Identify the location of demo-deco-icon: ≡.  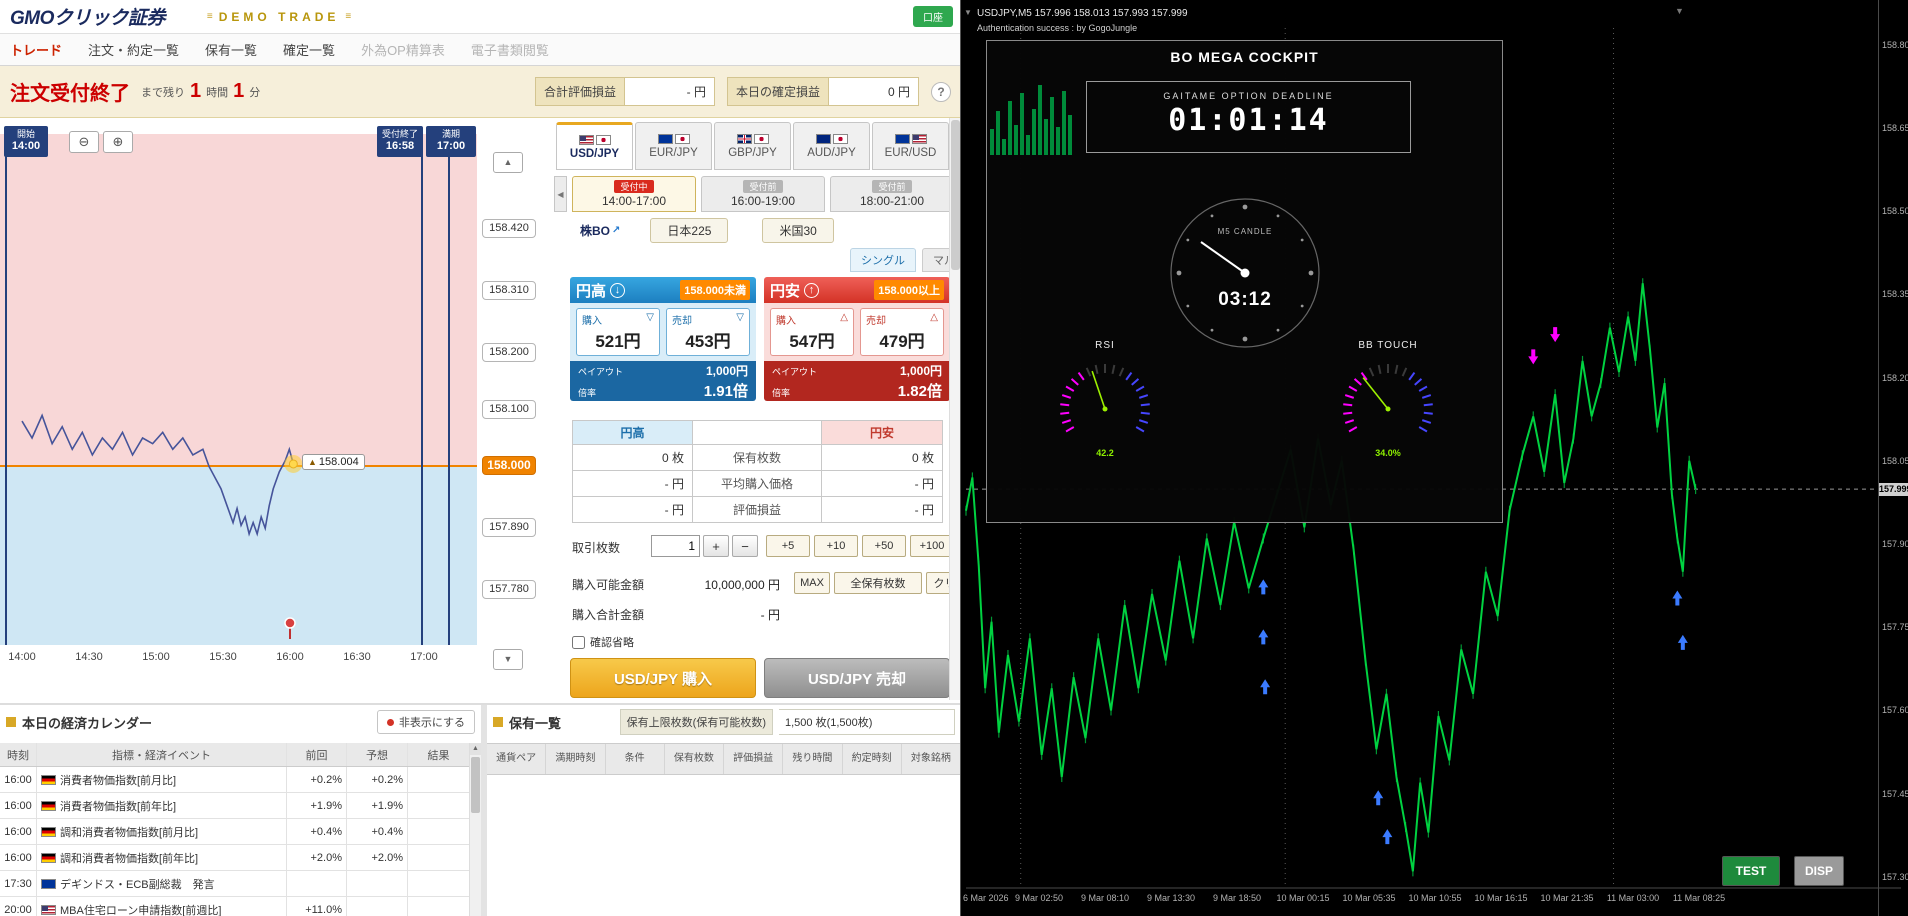
(348, 16).